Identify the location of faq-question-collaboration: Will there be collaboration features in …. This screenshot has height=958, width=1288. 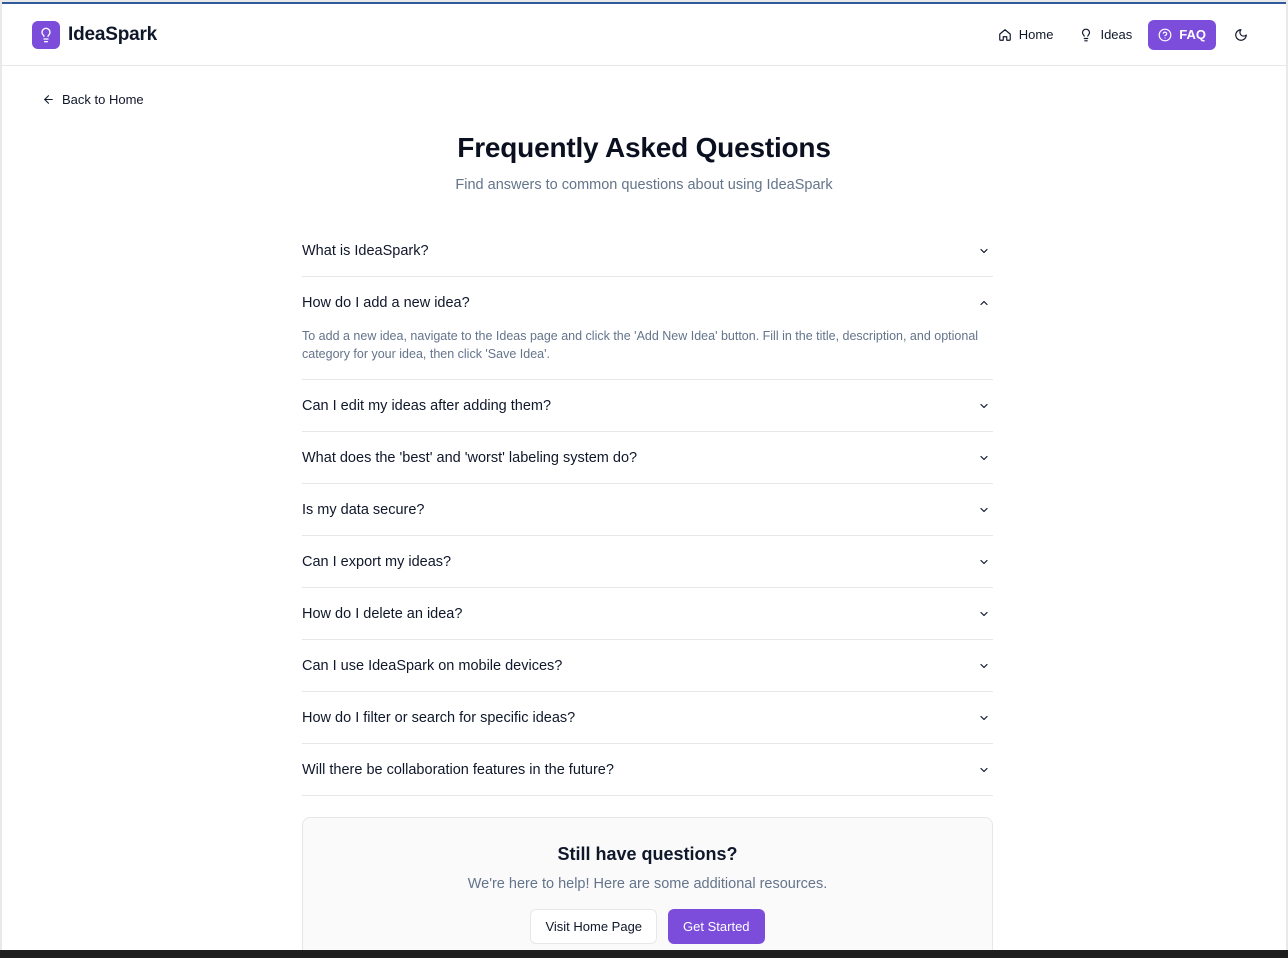
(647, 769).